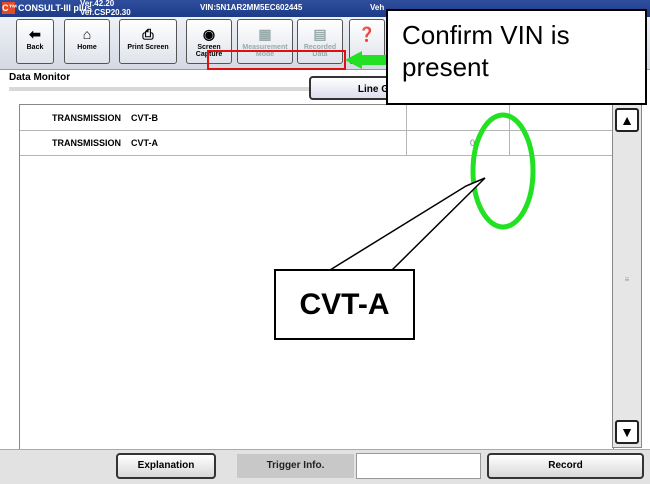 This screenshot has width=650, height=484. Describe the element at coordinates (445, 67) in the screenshot. I see `confirm-vin-line-2: present` at that location.